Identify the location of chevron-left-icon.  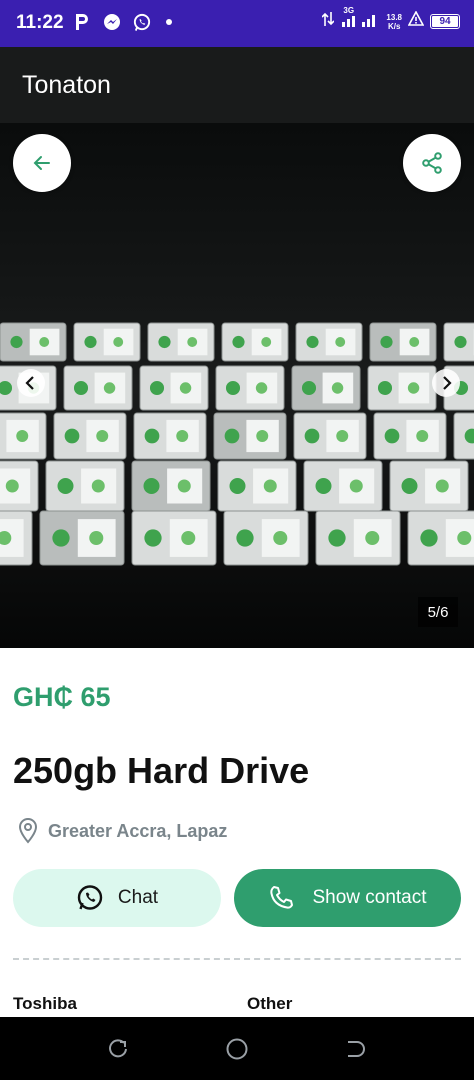
(29, 383).